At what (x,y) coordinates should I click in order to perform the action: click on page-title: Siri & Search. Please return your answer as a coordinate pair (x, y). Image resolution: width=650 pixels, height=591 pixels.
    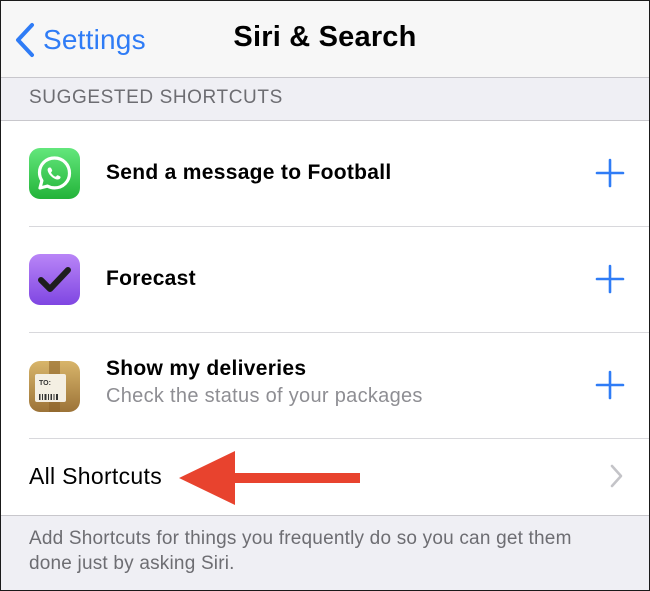
    Looking at the image, I should click on (325, 37).